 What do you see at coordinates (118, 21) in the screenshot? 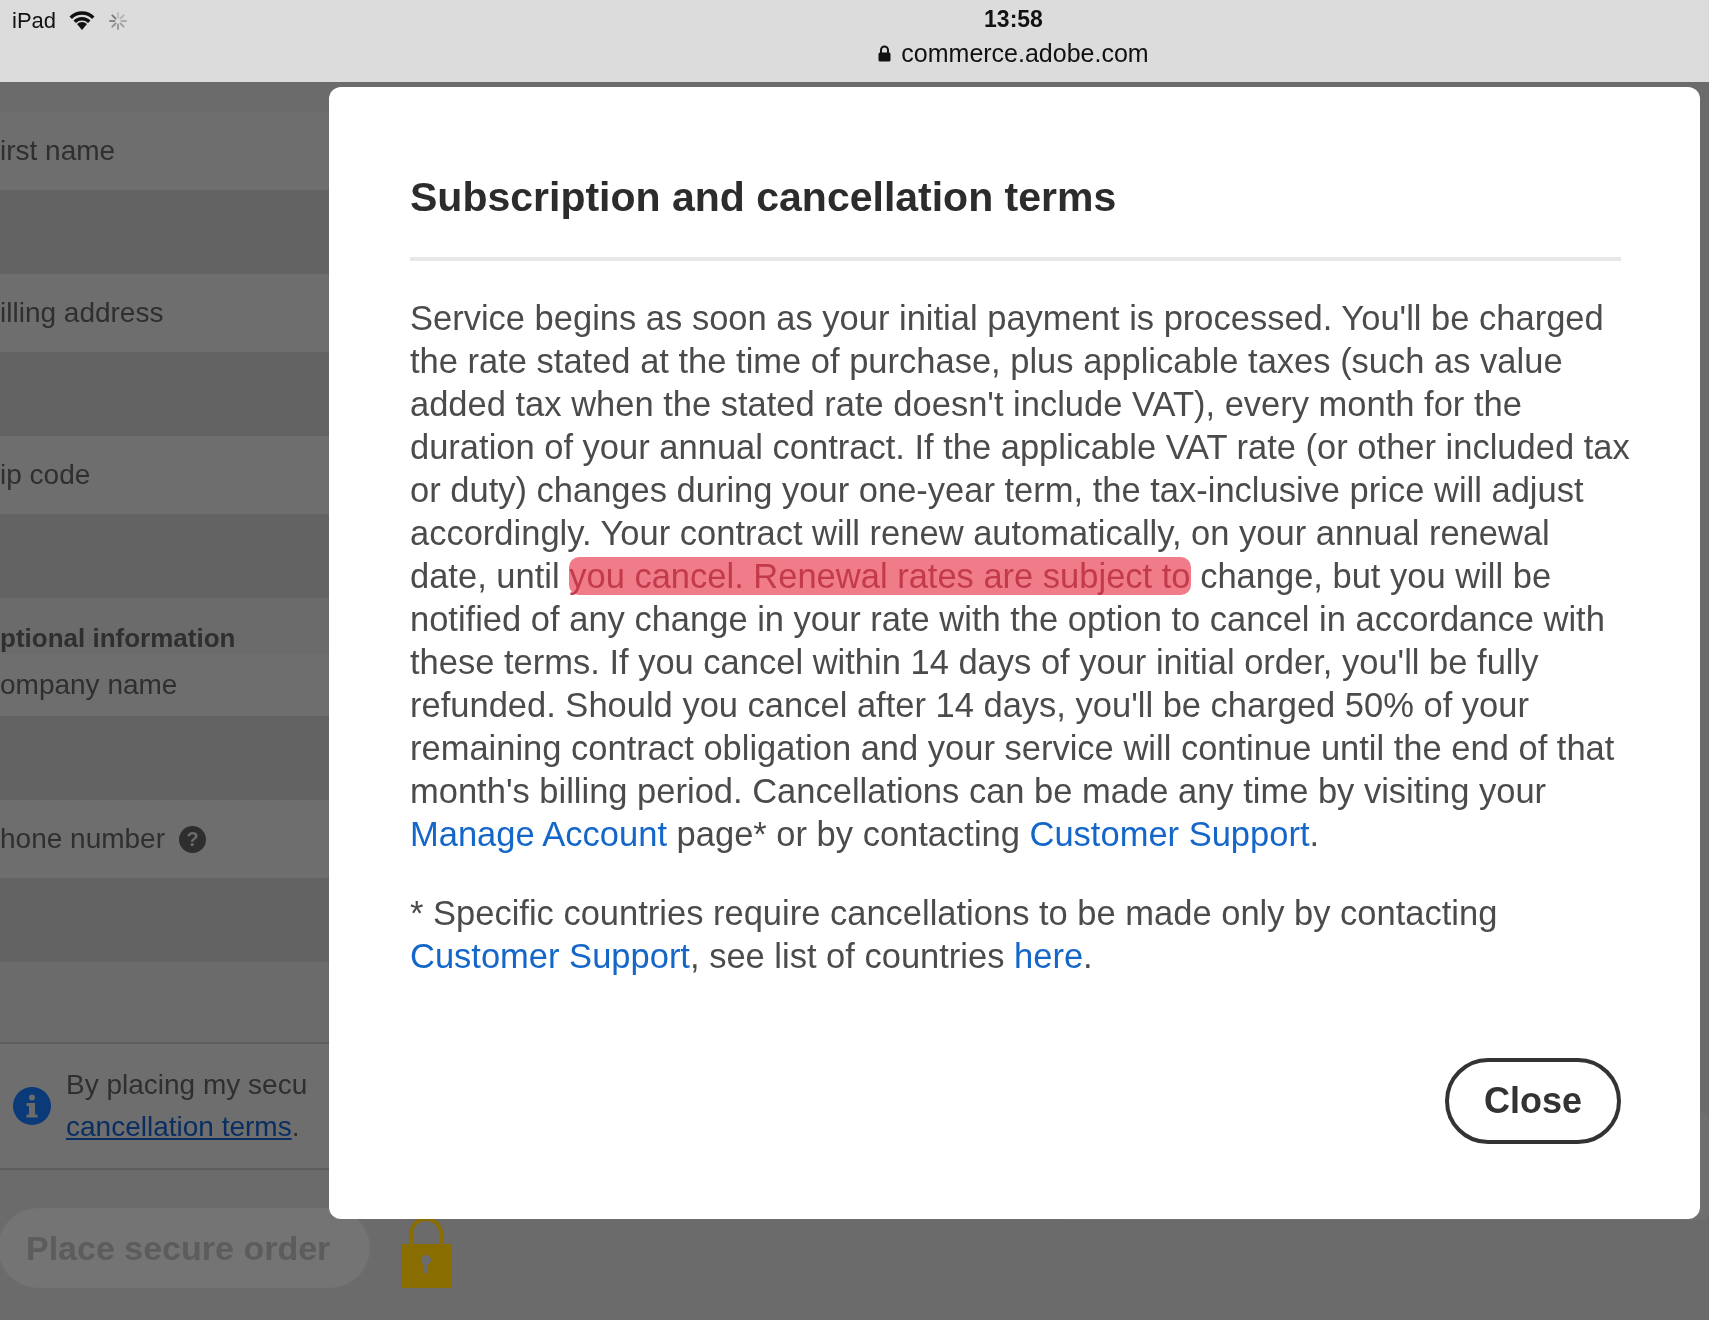
I see `loading-spinner-icon` at bounding box center [118, 21].